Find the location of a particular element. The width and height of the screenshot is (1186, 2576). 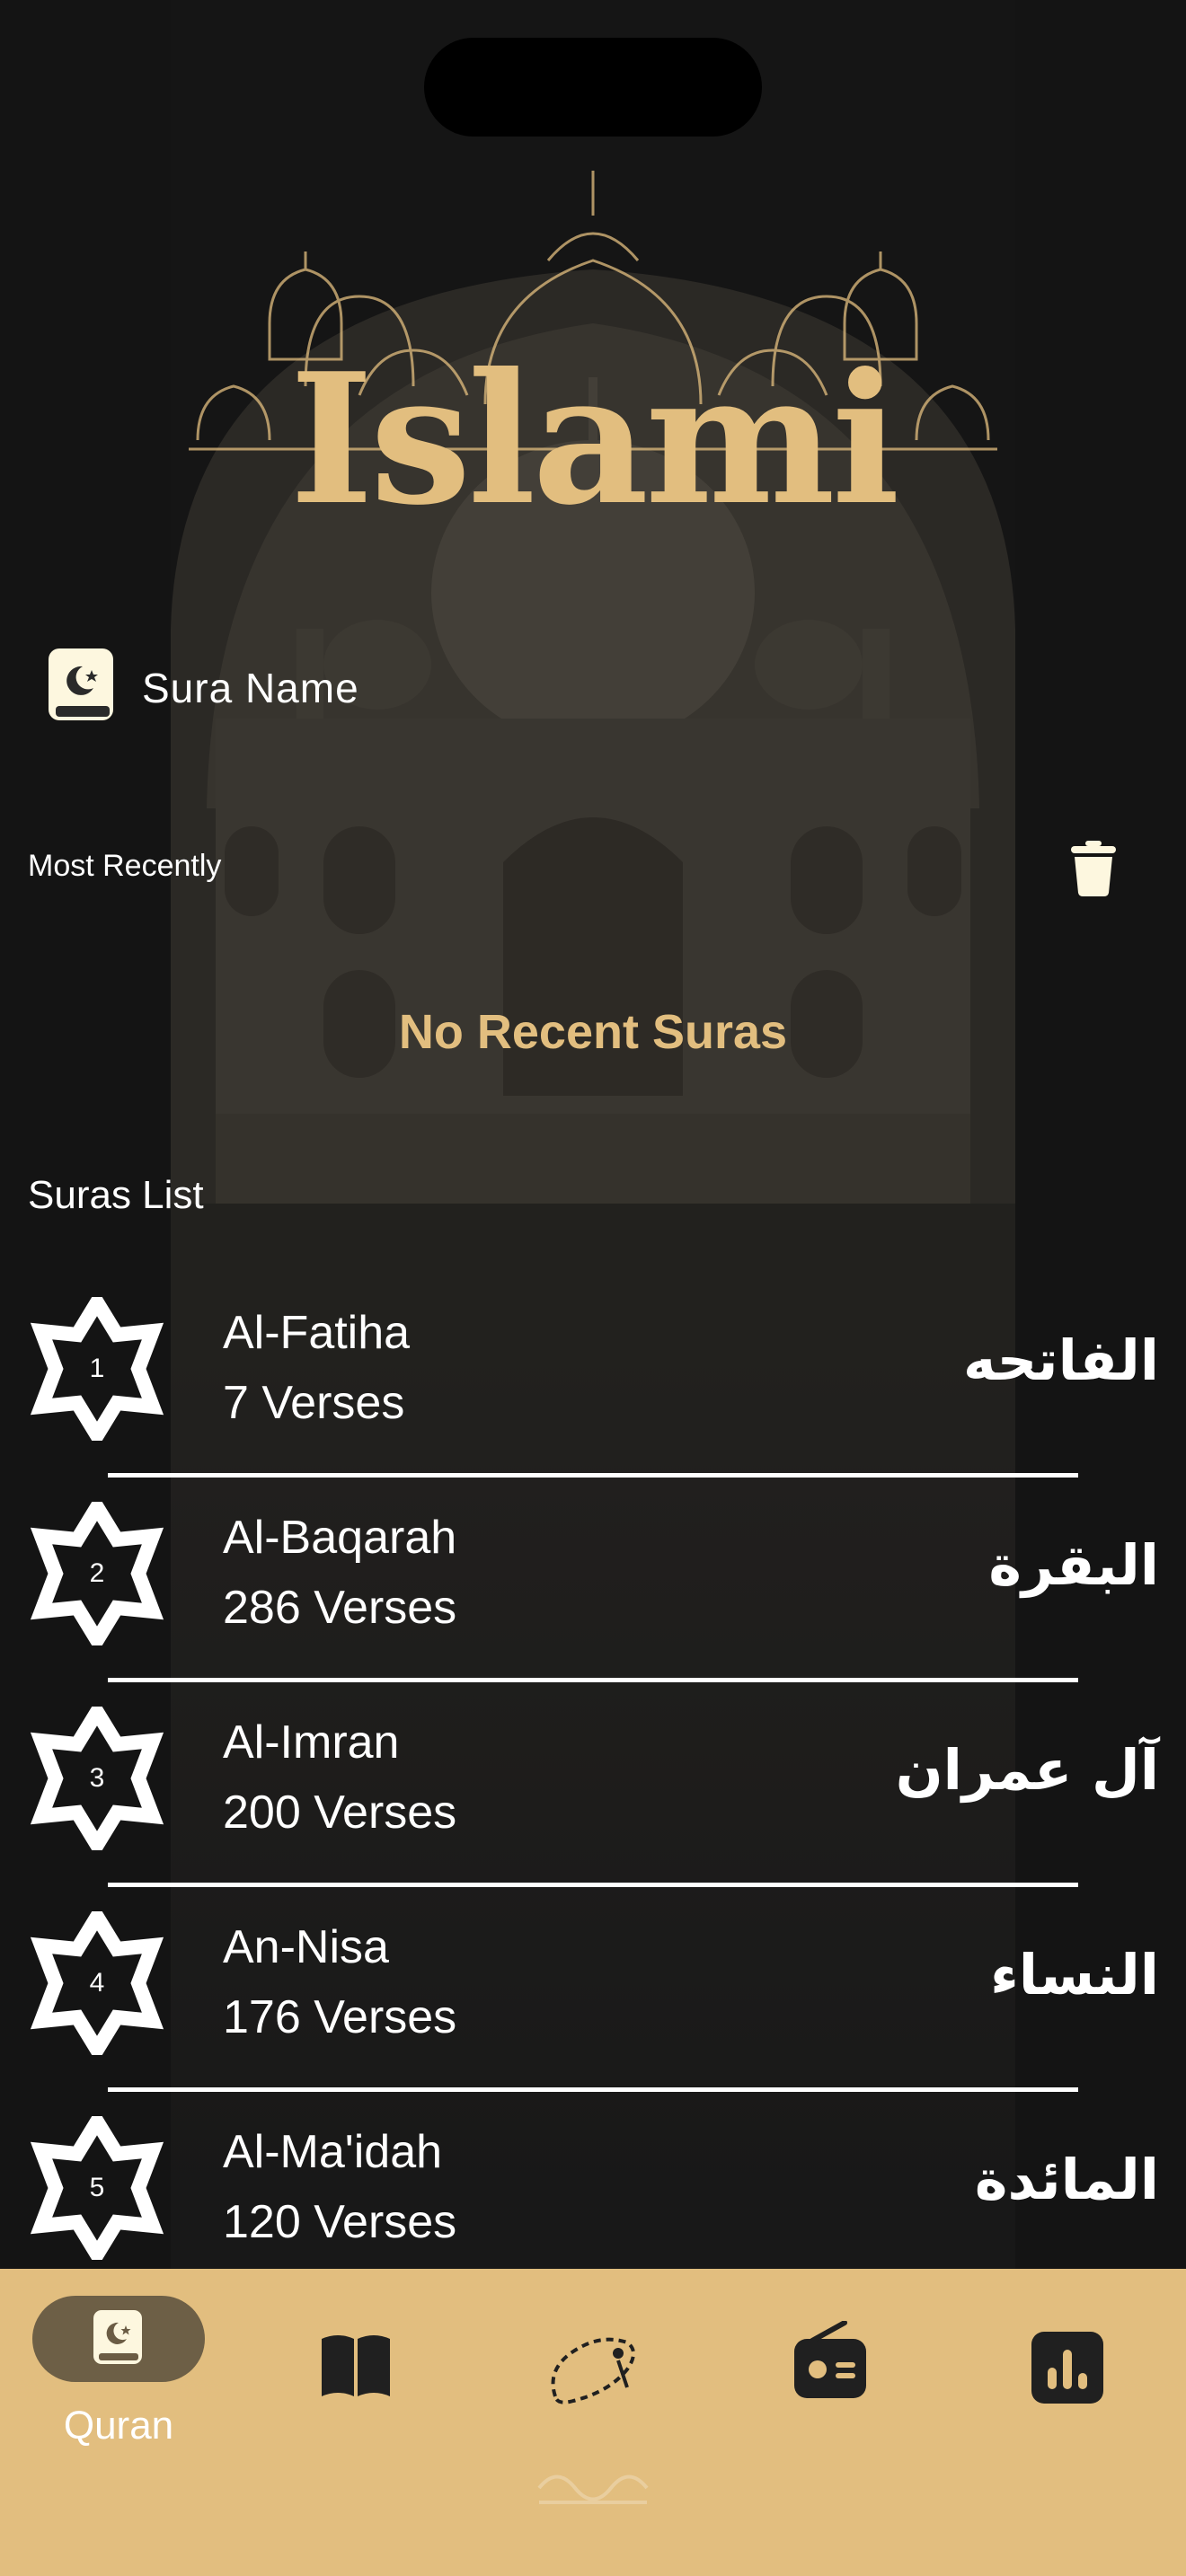

sura-arabic-name: النساء is located at coordinates (1074, 1974).